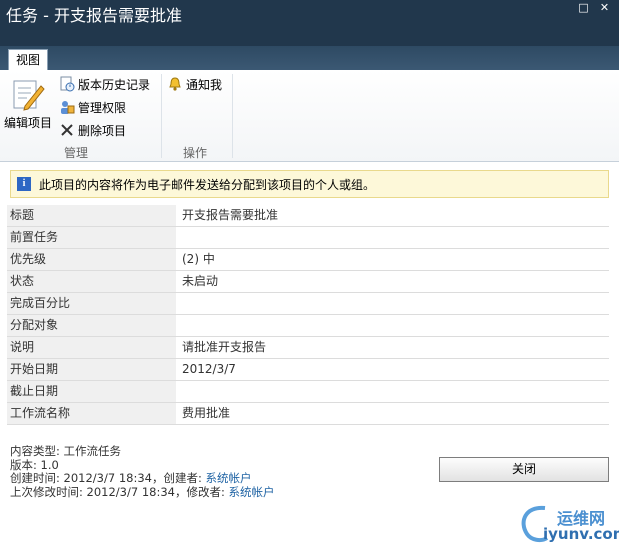 This screenshot has height=549, width=619. What do you see at coordinates (68, 107) in the screenshot?
I see `permissions-icon` at bounding box center [68, 107].